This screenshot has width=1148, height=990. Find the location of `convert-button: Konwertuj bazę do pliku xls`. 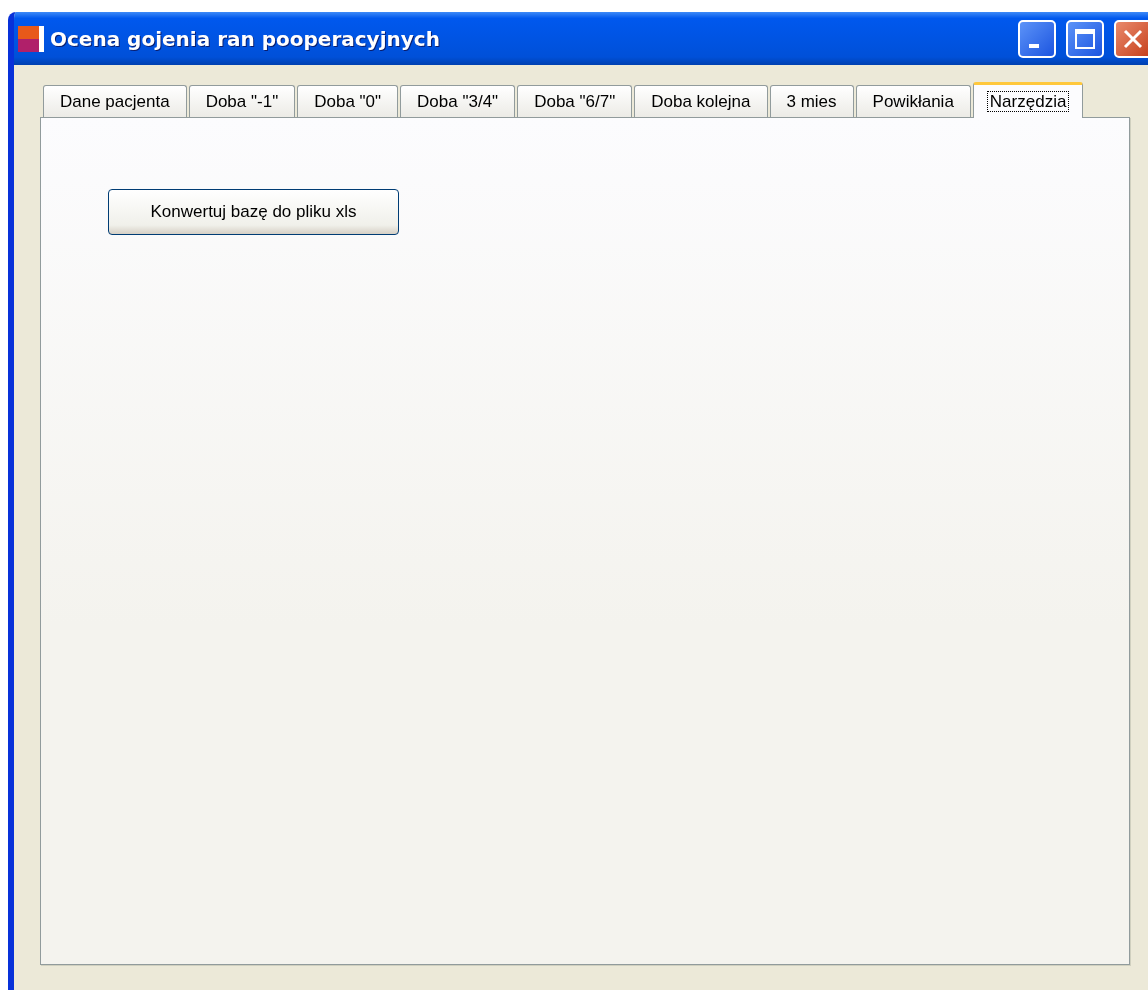

convert-button: Konwertuj bazę do pliku xls is located at coordinates (253, 212).